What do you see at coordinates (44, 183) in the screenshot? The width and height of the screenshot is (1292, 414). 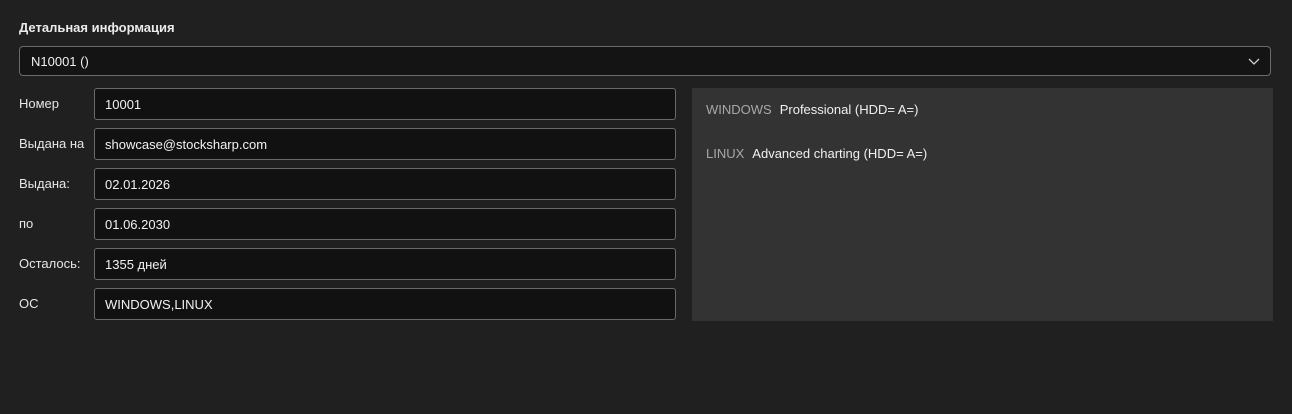 I see `issued-date-label: Выдана:` at bounding box center [44, 183].